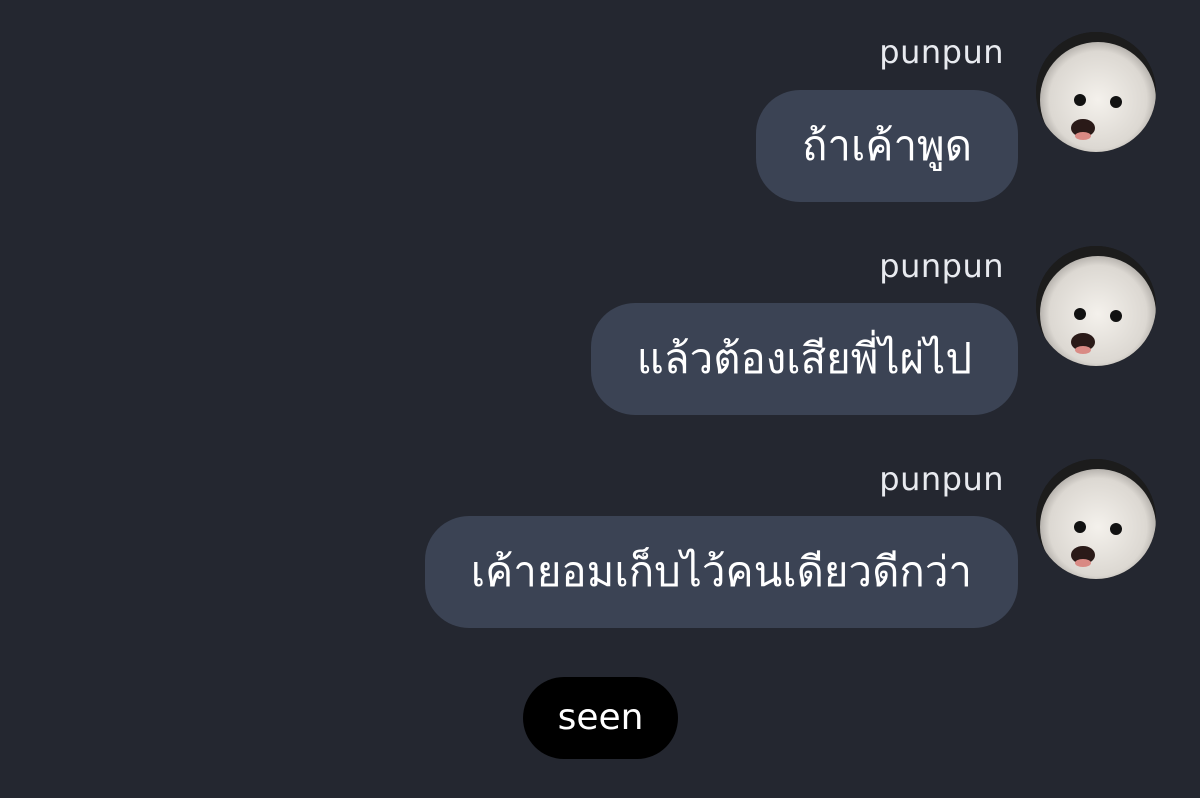 This screenshot has width=1200, height=798. I want to click on message-bubble: แล้วต้องเสียพี่ไผ่ไป, so click(804, 359).